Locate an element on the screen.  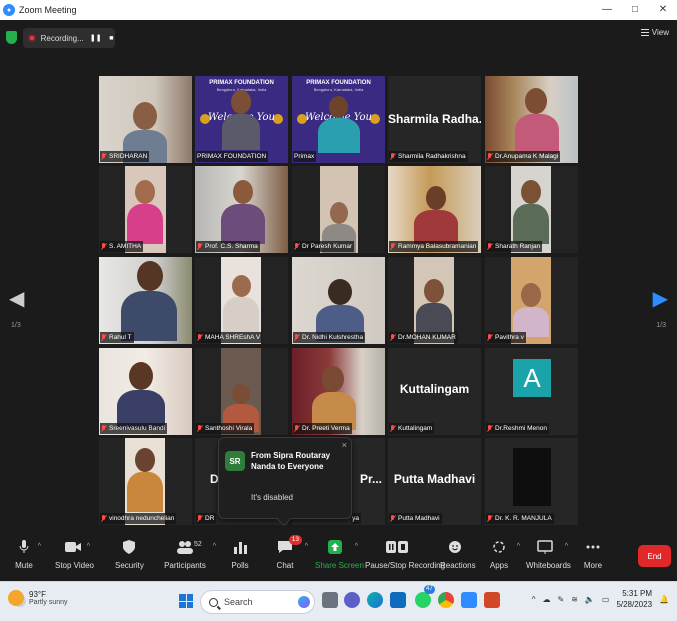
video-tile: A Dr.Reshmi Menon is located at coordinates (531, 391).